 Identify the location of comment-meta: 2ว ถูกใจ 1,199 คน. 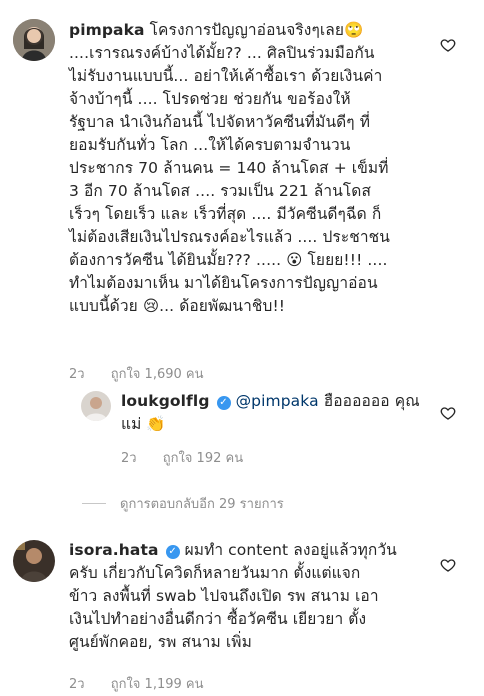
(147, 683).